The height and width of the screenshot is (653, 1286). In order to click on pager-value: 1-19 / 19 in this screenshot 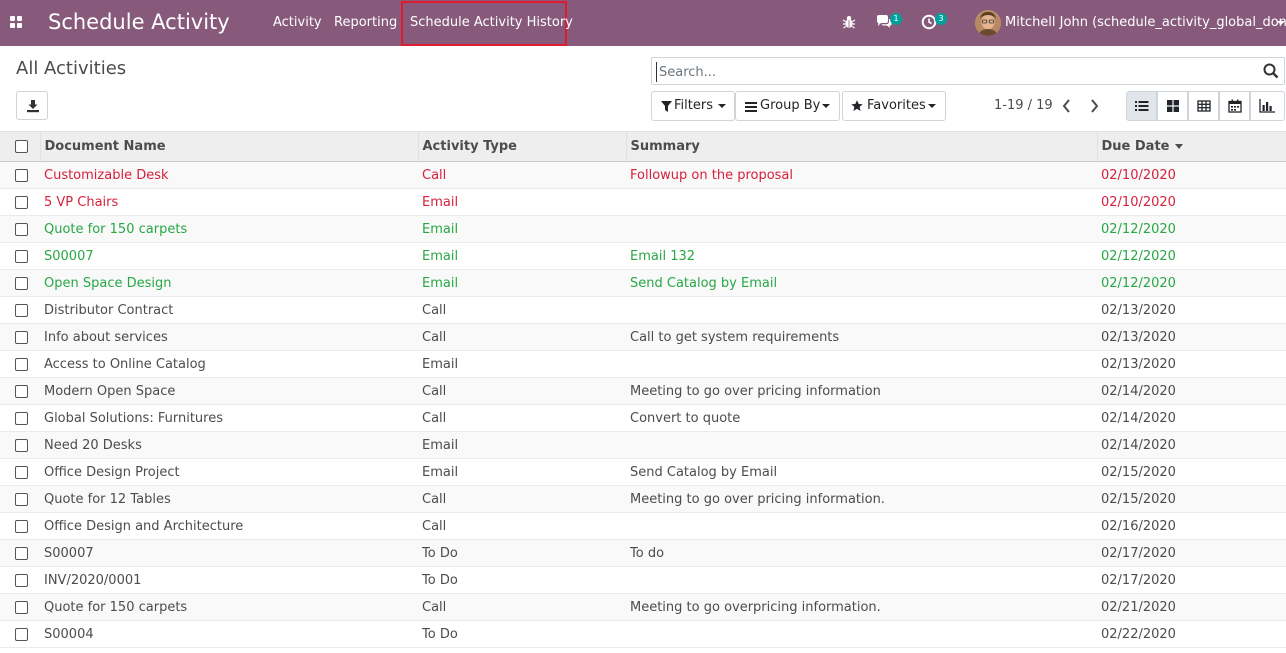, I will do `click(1023, 106)`.